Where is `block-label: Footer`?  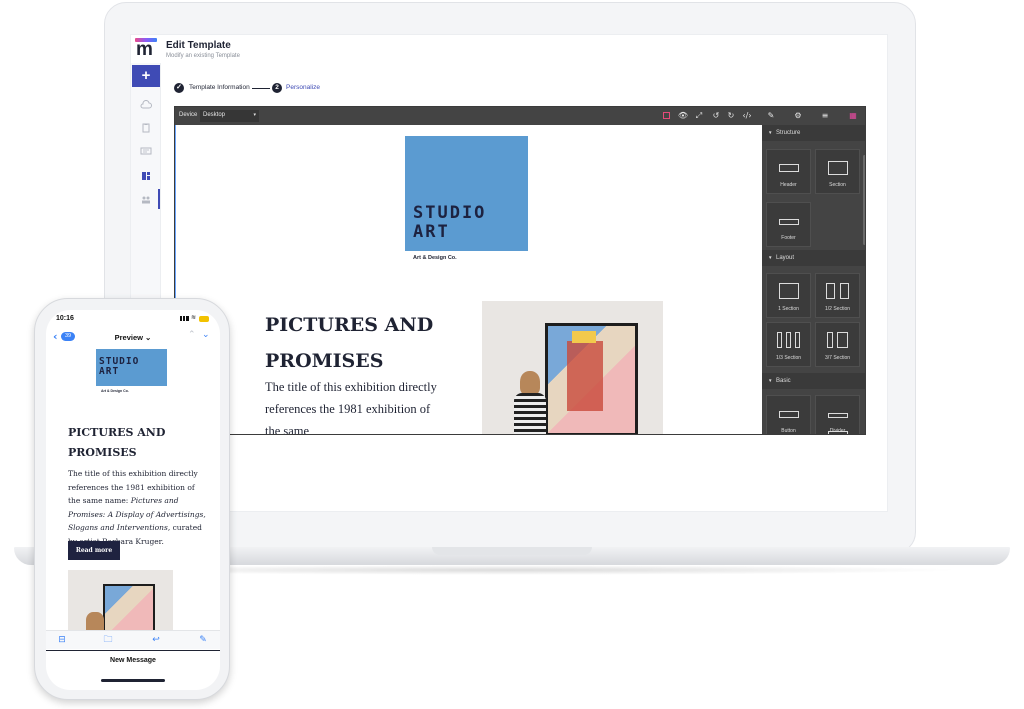 block-label: Footer is located at coordinates (788, 238).